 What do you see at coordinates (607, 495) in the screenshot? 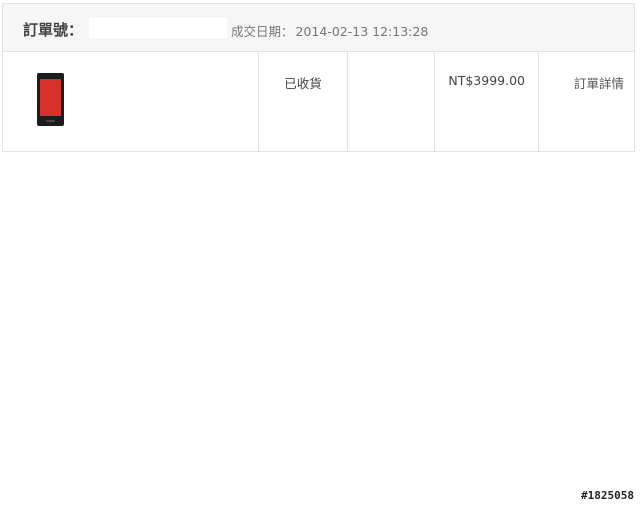
I see `watermark: #1825058` at bounding box center [607, 495].